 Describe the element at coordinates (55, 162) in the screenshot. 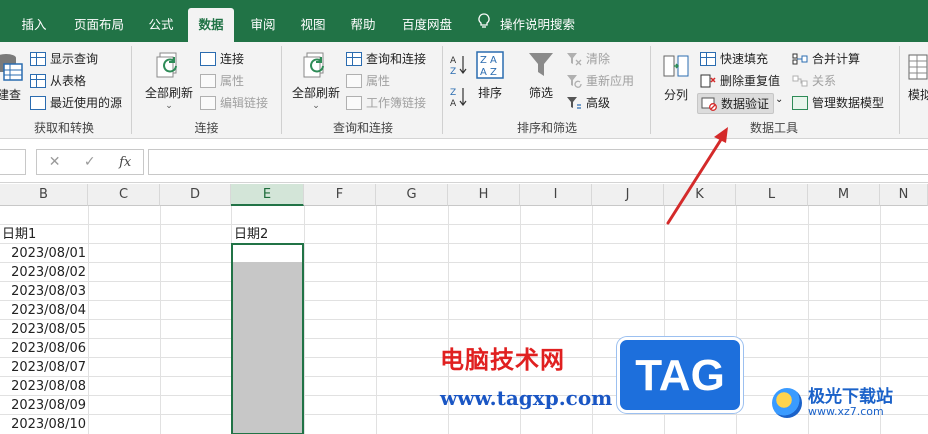

I see `cancel-icon: ✕` at that location.